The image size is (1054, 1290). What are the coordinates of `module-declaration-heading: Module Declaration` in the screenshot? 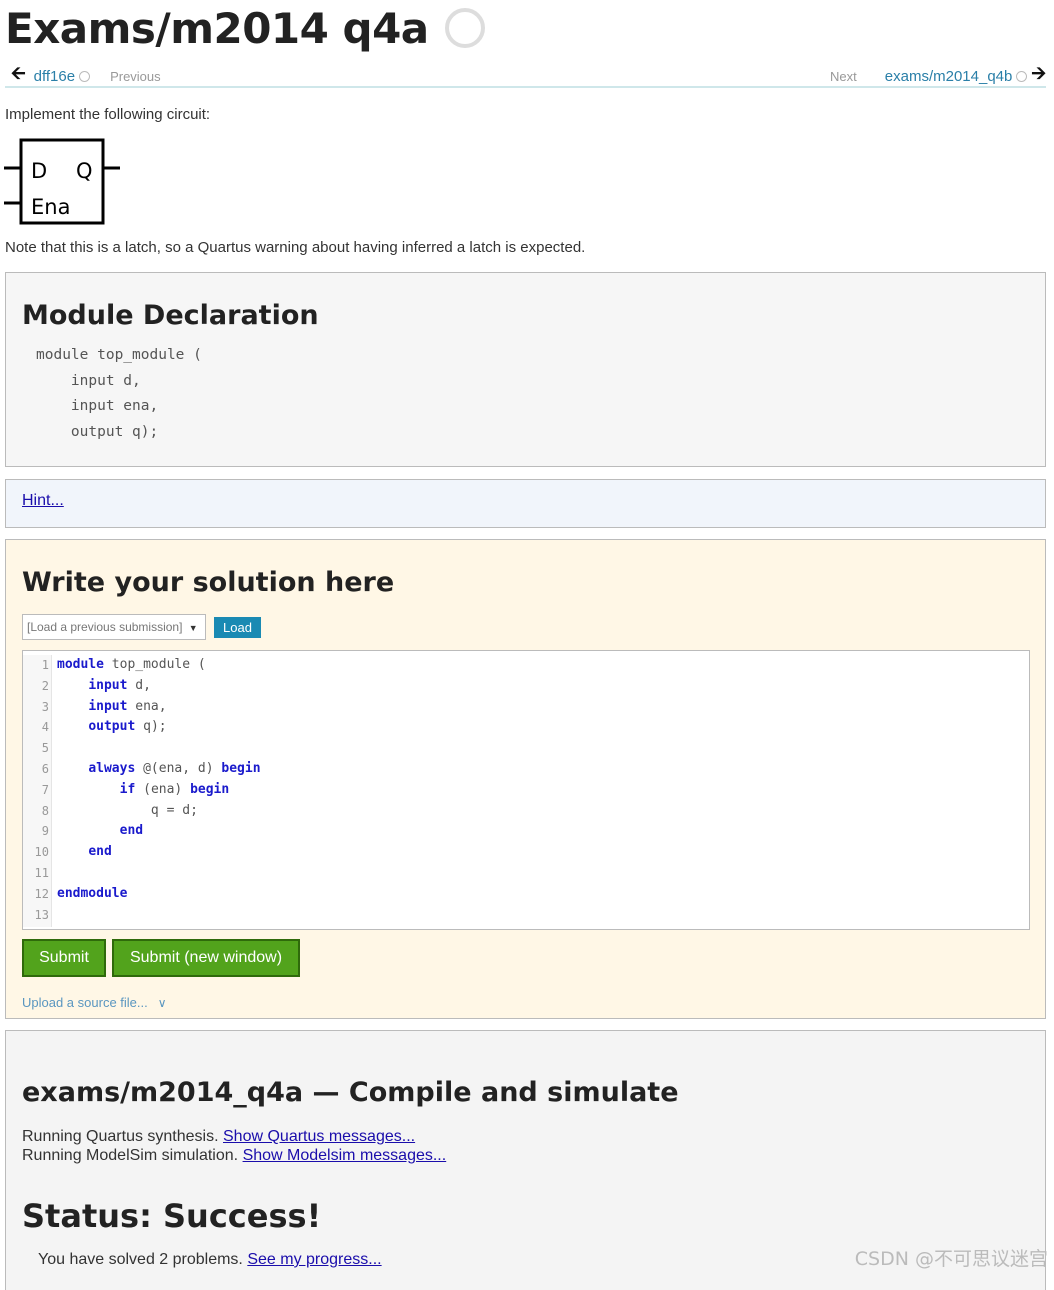 It's located at (170, 315).